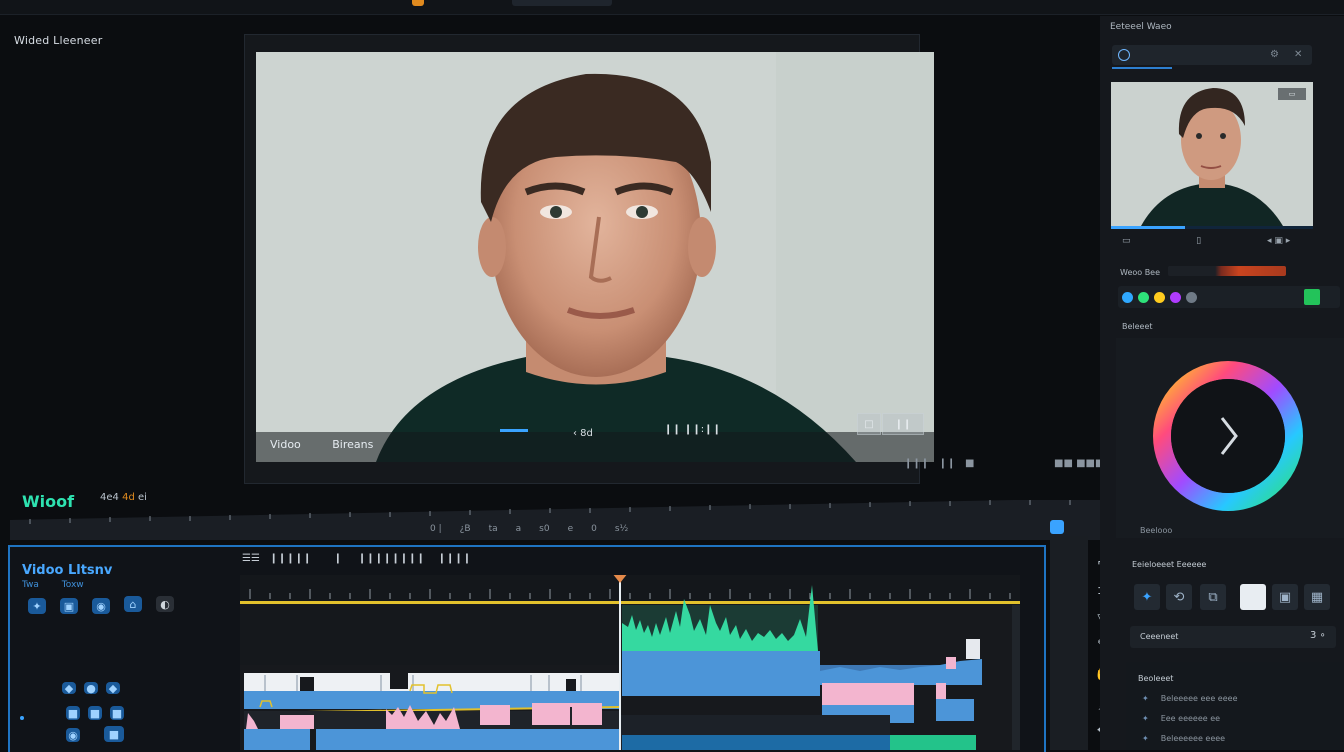 The width and height of the screenshot is (1344, 752). I want to click on ruler-label: 0 |, so click(436, 529).